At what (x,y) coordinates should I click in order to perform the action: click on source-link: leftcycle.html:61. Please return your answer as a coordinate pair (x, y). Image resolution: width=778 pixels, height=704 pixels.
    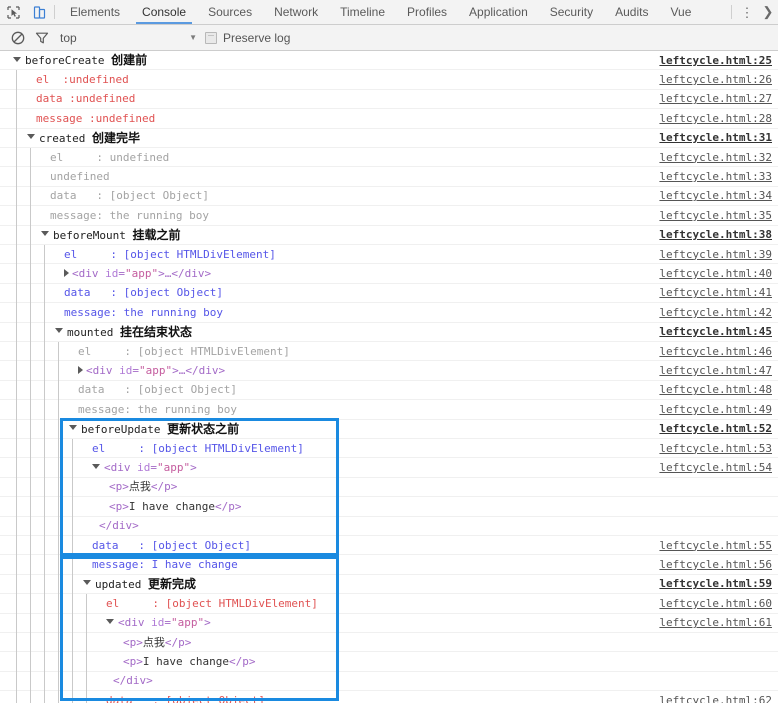
    Looking at the image, I should click on (715, 623).